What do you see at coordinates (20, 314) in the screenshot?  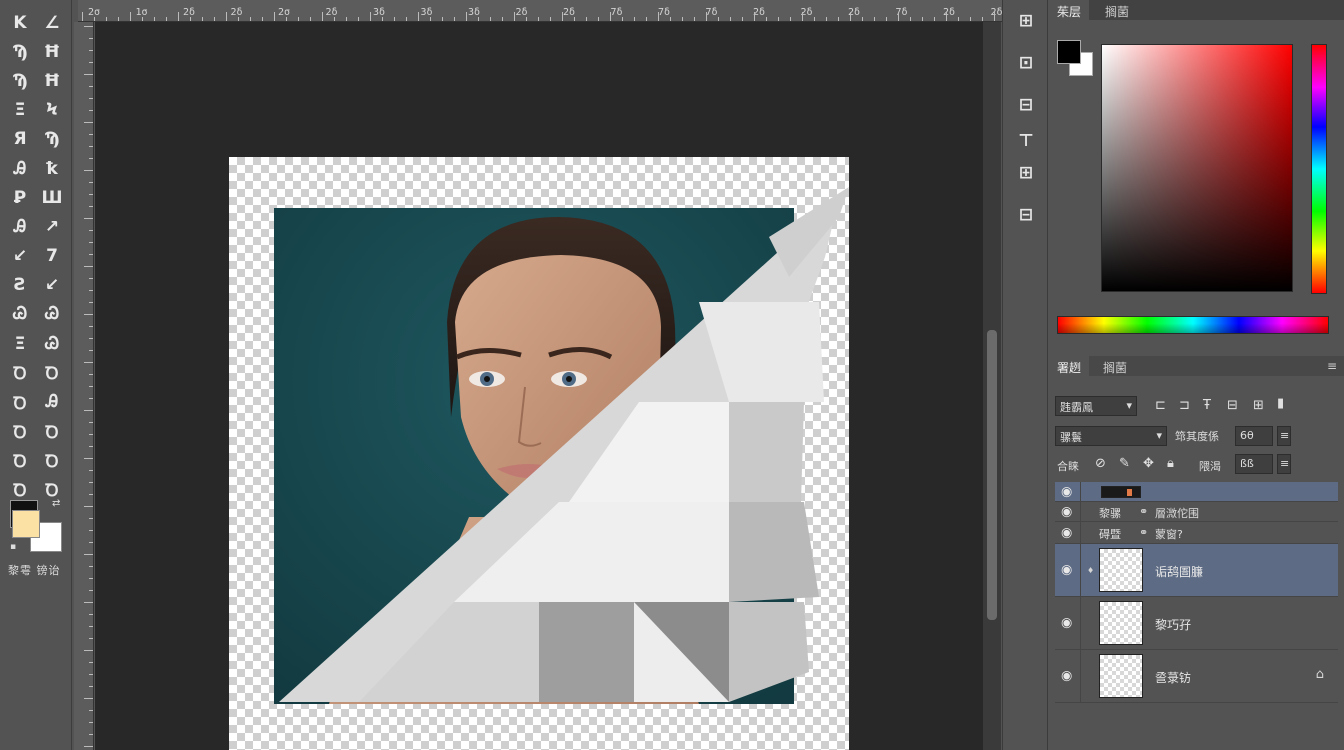 I see `tool-20-icon: Ꮚ` at bounding box center [20, 314].